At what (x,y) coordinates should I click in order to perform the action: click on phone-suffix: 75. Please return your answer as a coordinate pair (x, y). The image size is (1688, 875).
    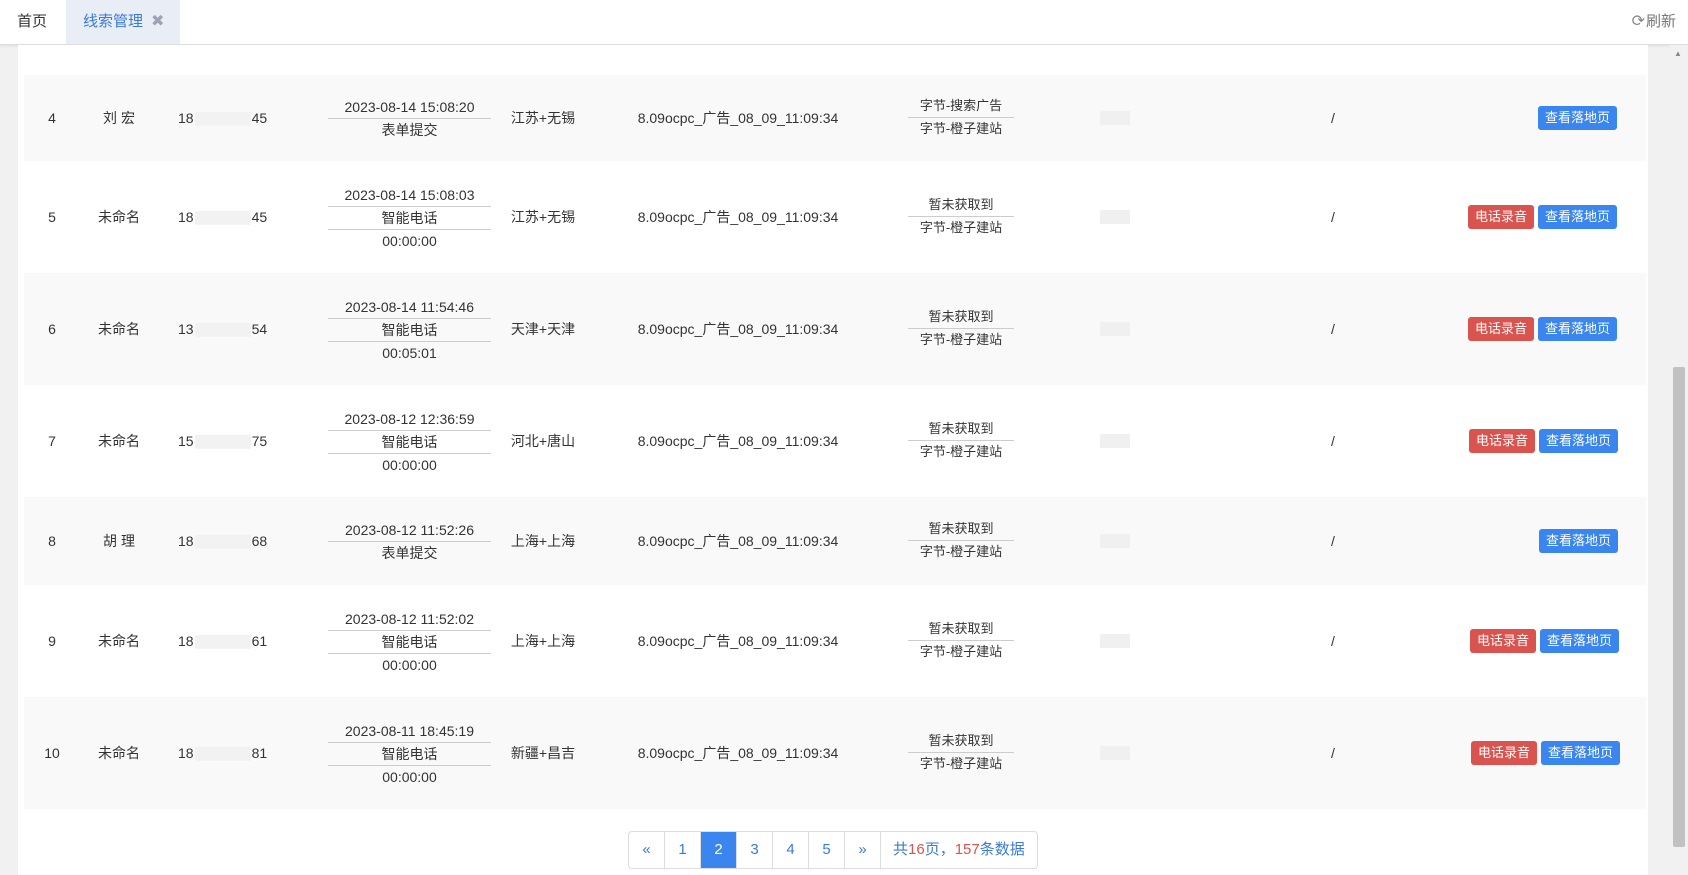
    Looking at the image, I should click on (259, 440).